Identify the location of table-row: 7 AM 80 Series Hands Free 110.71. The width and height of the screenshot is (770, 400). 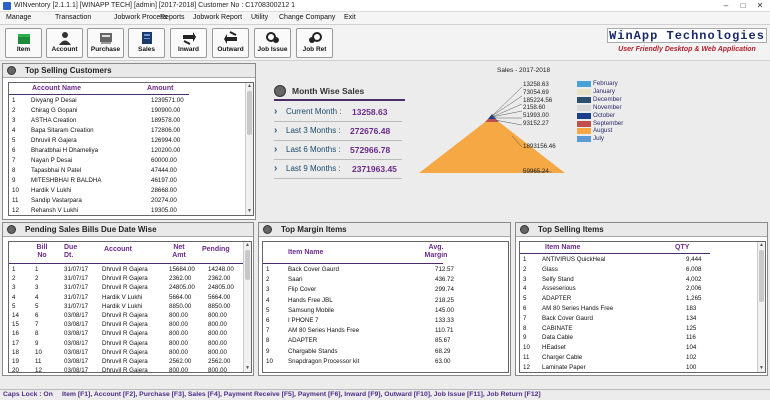
(381, 331).